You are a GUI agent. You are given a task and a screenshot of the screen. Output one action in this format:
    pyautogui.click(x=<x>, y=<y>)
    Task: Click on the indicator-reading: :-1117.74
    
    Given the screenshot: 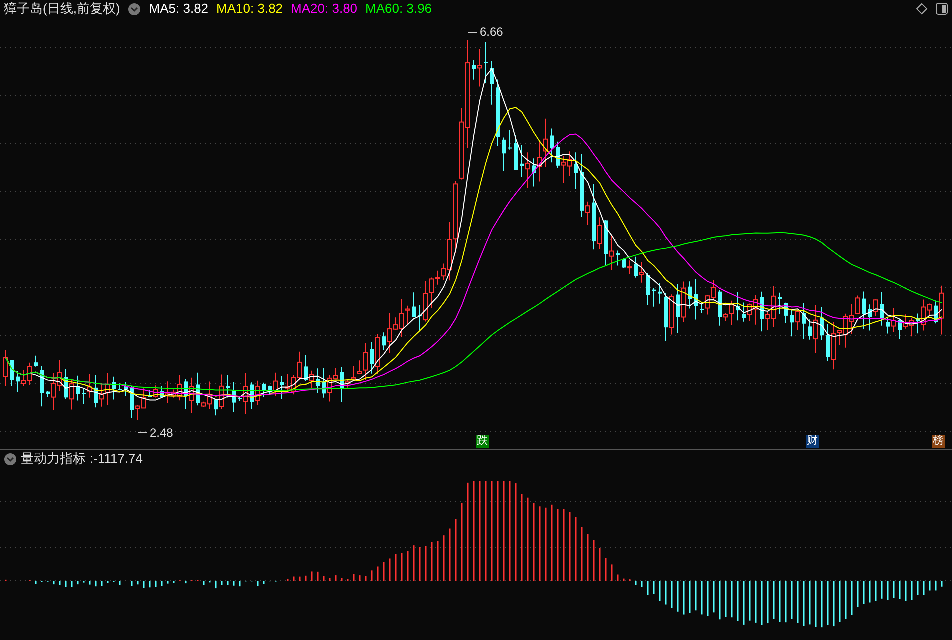 What is the action you would take?
    pyautogui.click(x=117, y=459)
    